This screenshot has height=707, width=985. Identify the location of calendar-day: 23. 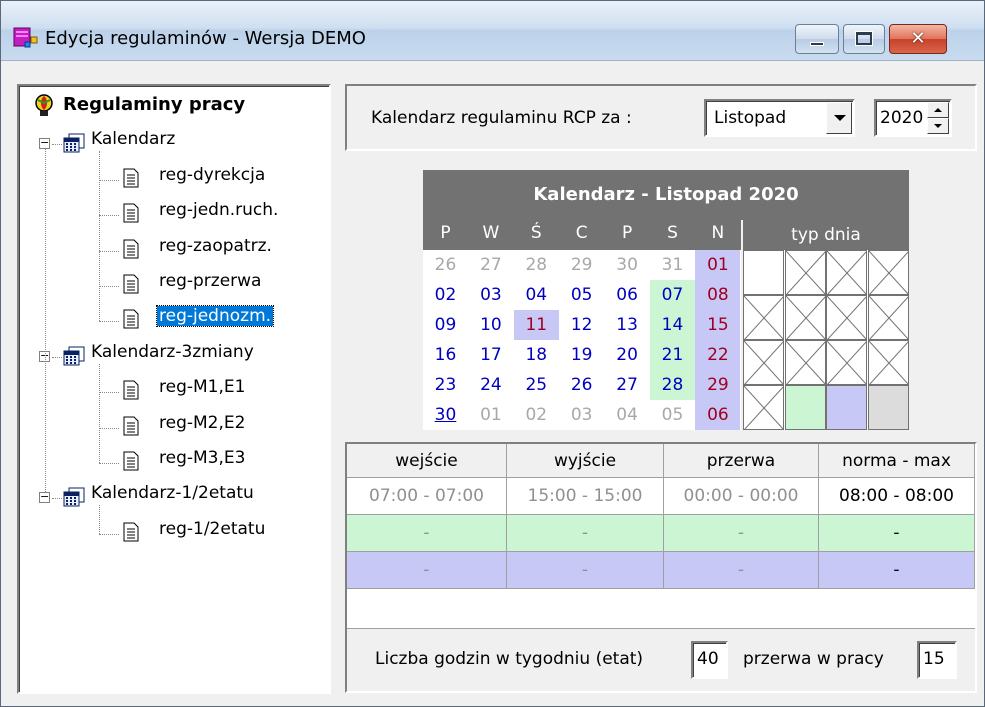
(445, 385).